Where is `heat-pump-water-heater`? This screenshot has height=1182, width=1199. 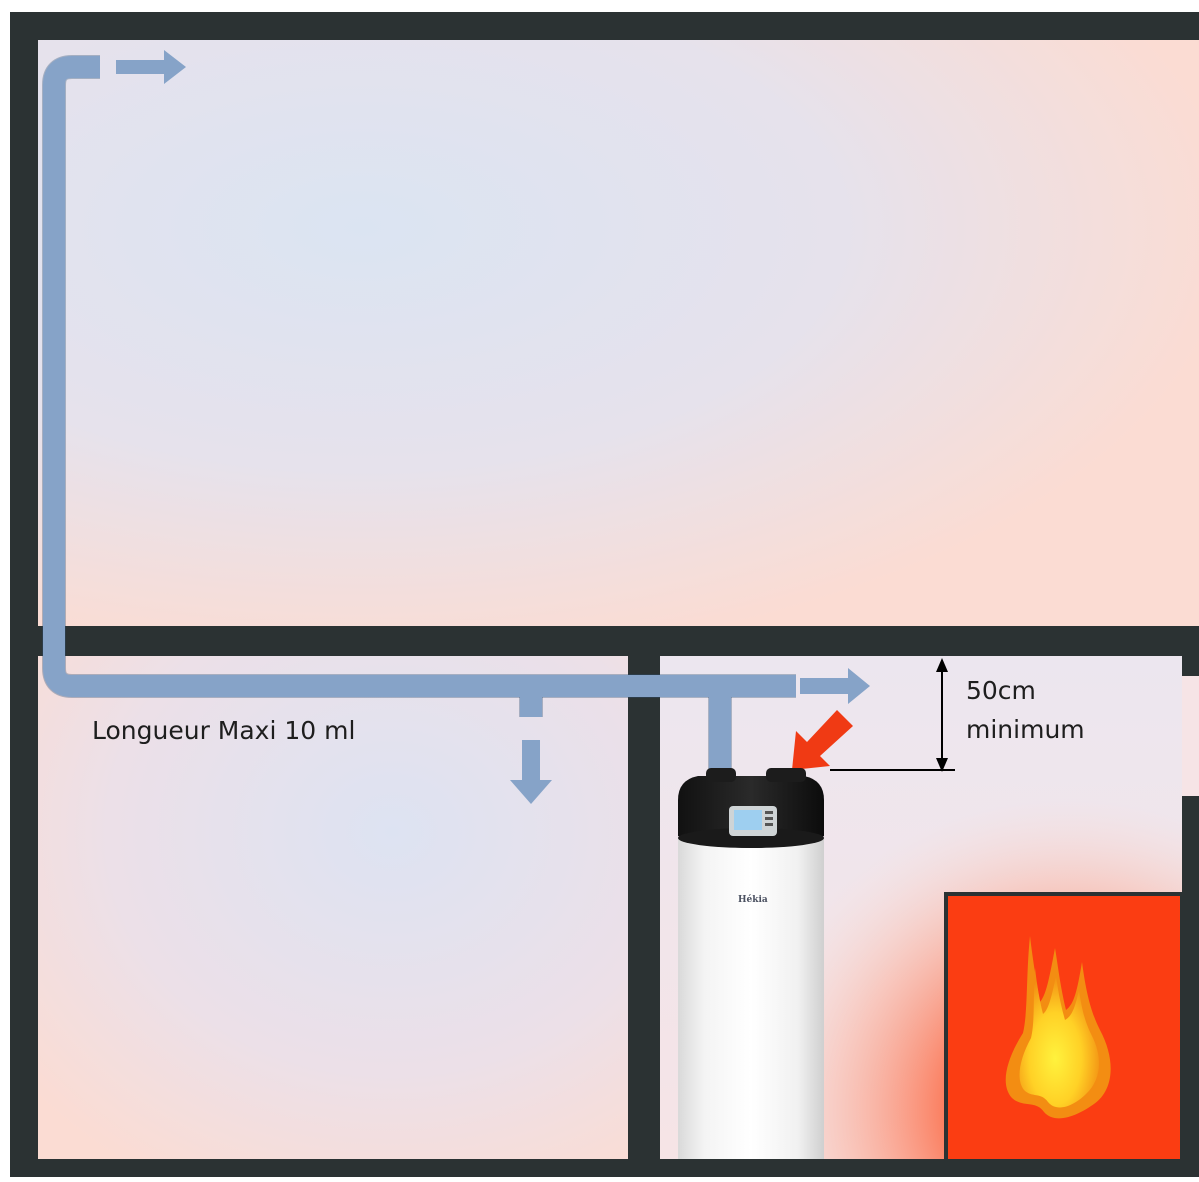 heat-pump-water-heater is located at coordinates (751, 963).